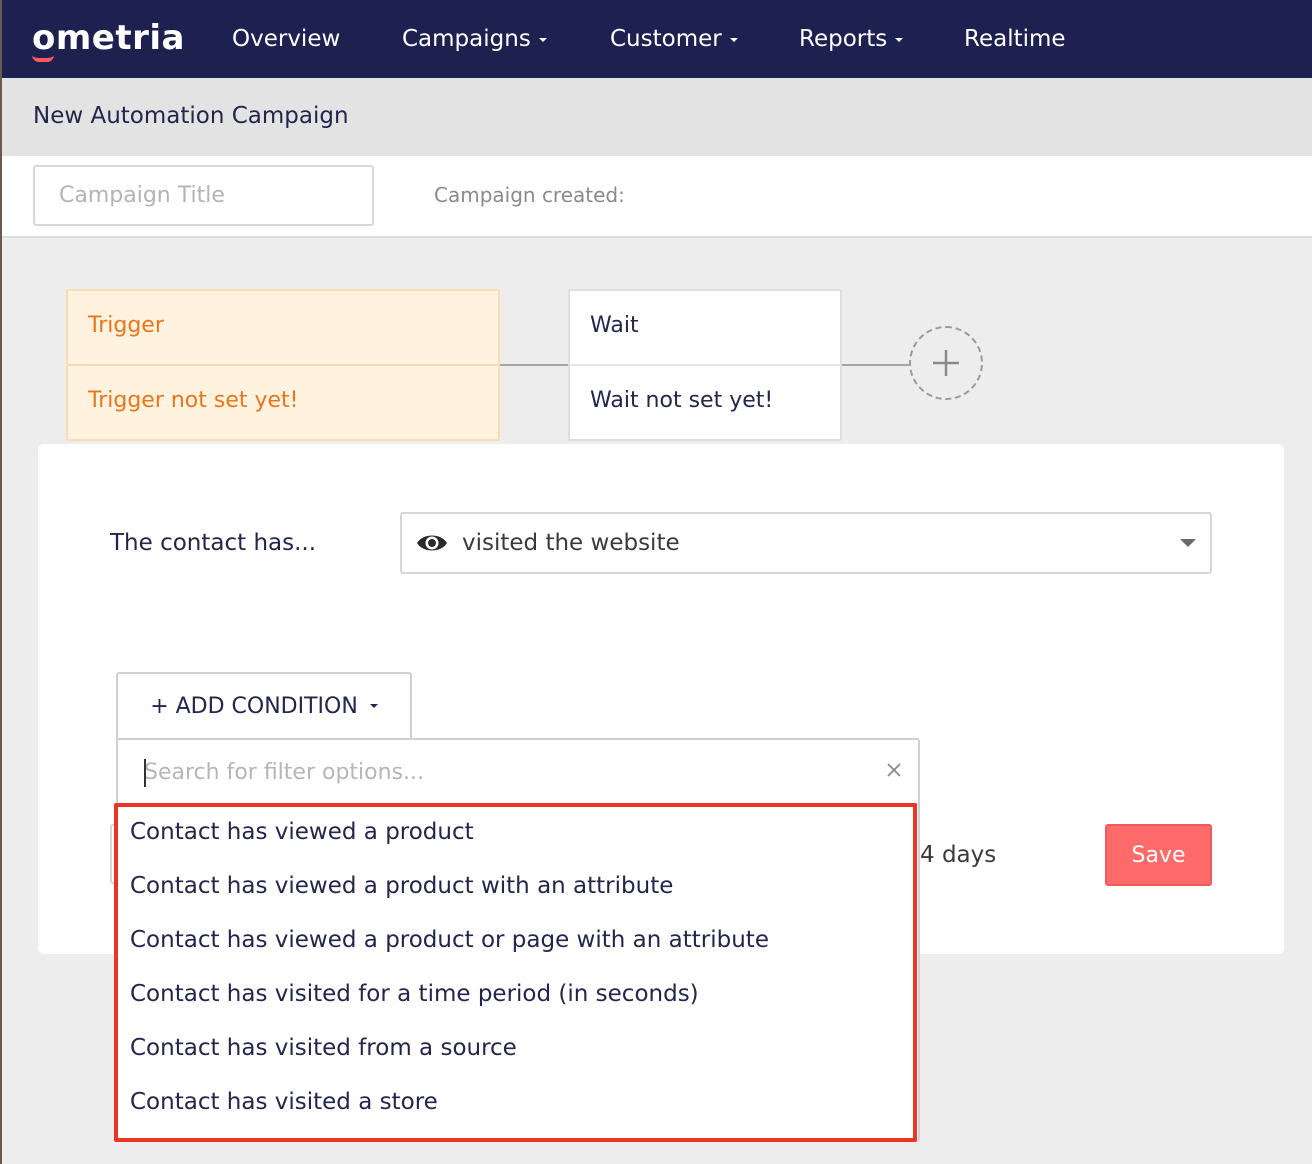  I want to click on nav-customer: Customer, so click(674, 39).